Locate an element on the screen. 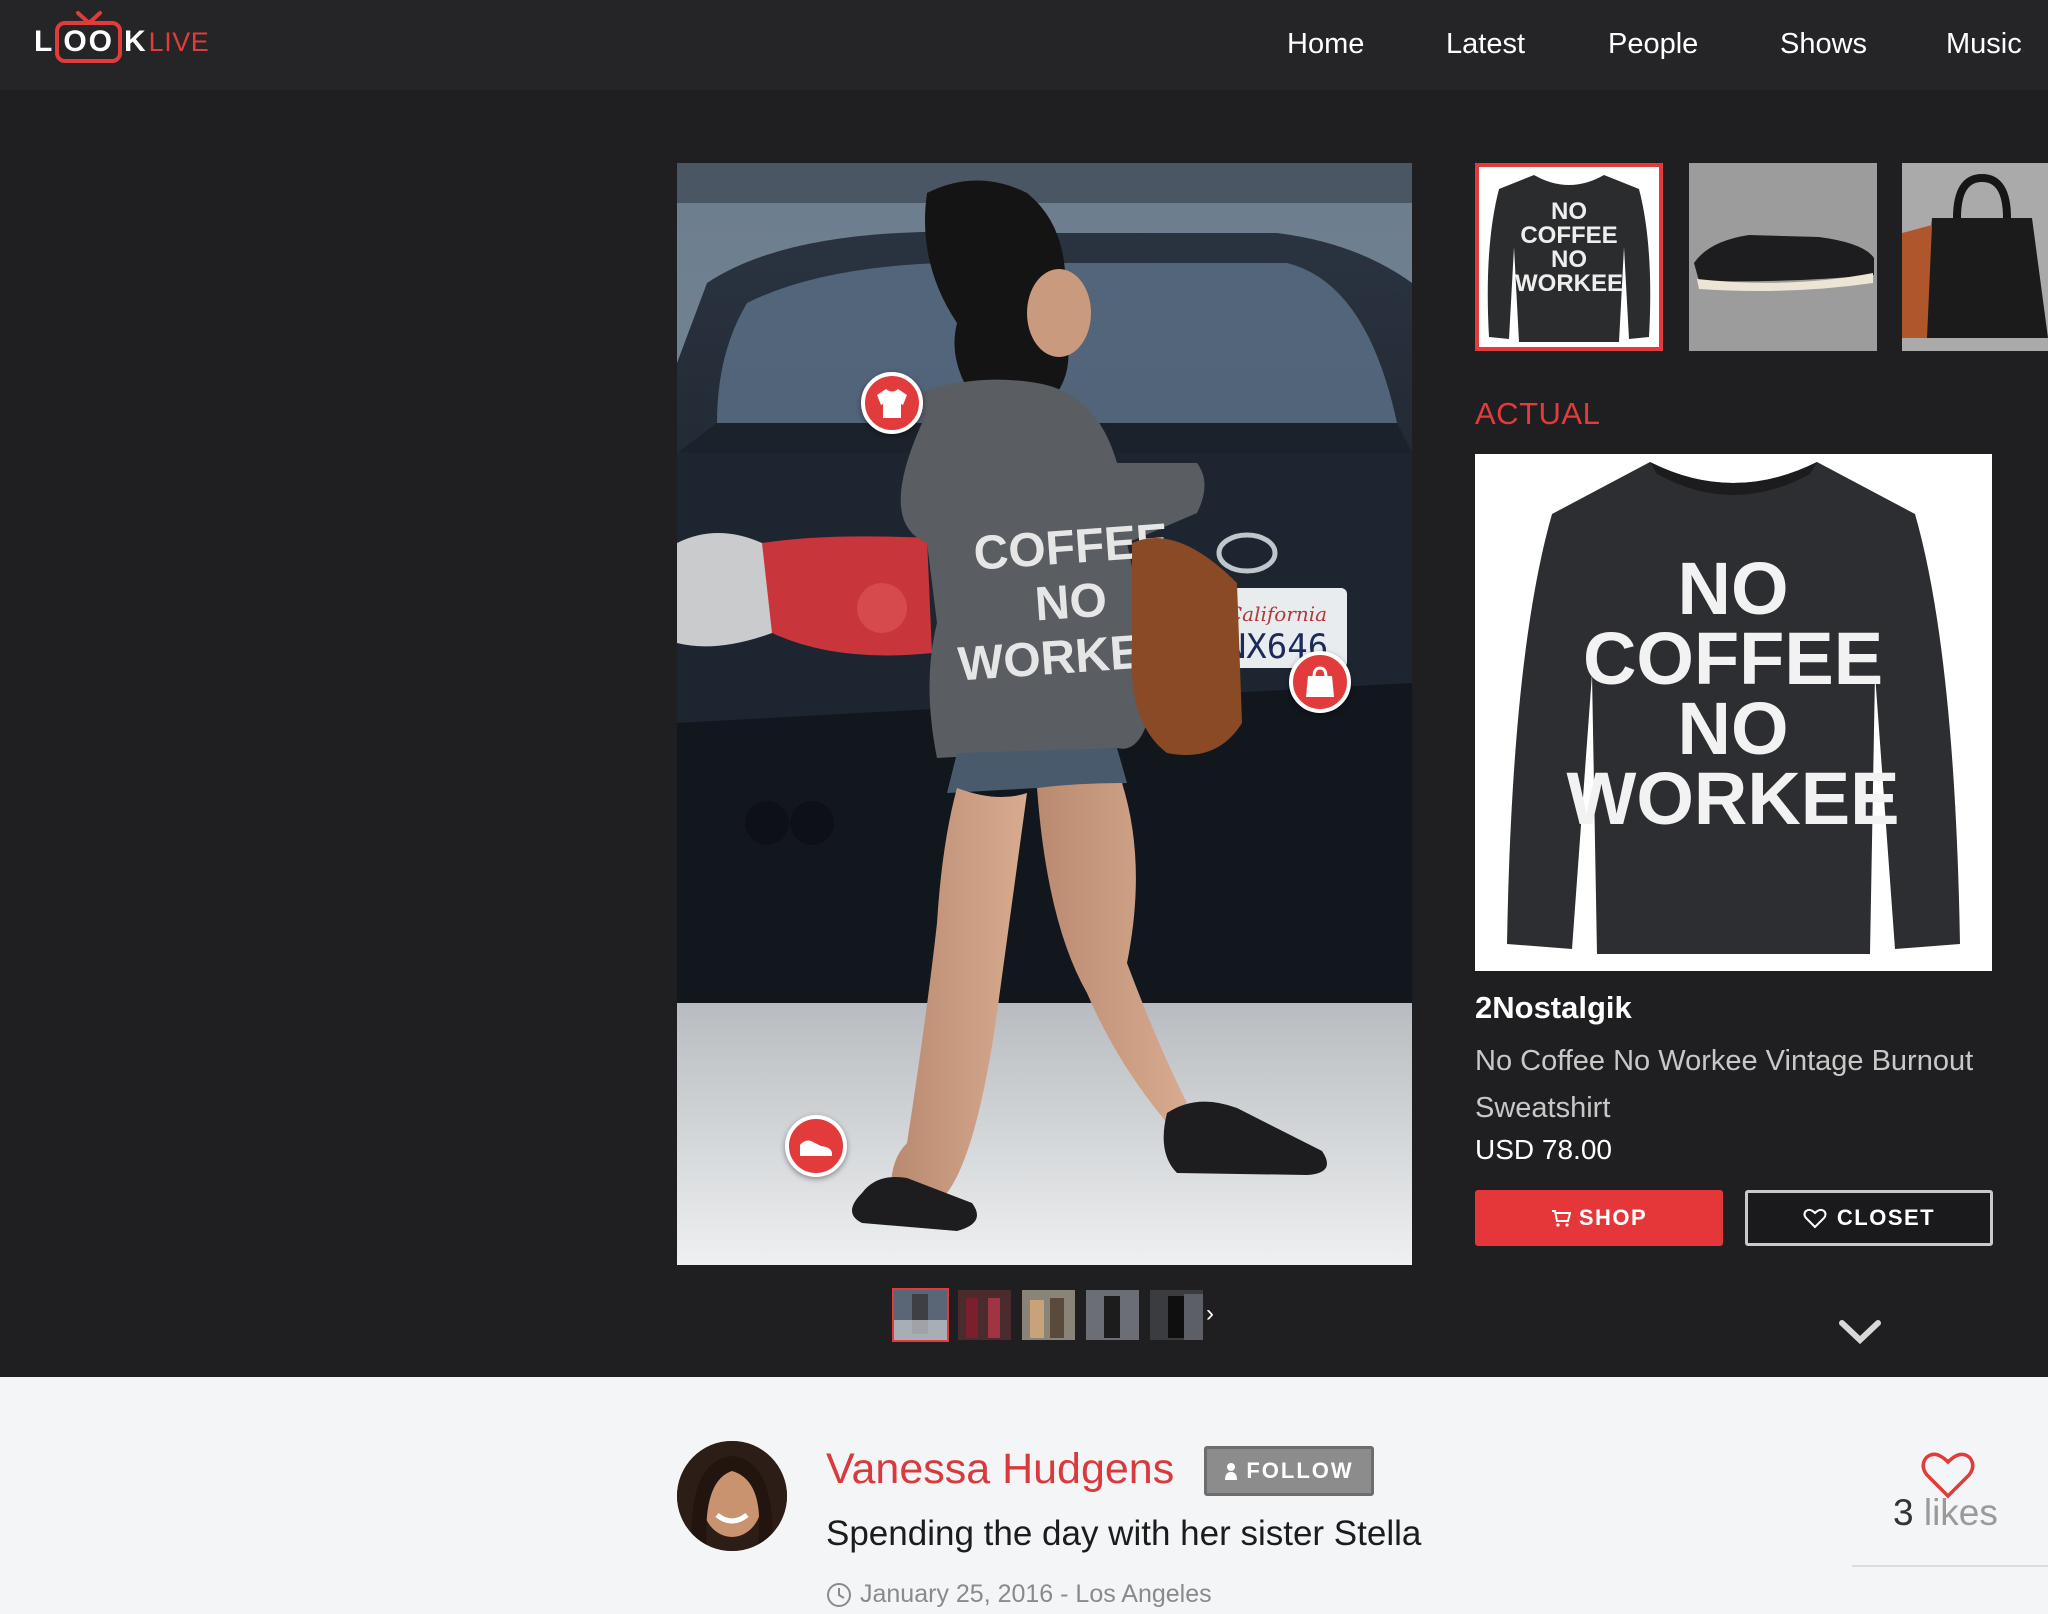 This screenshot has width=2048, height=1614. logo-letter-l: L is located at coordinates (44, 41).